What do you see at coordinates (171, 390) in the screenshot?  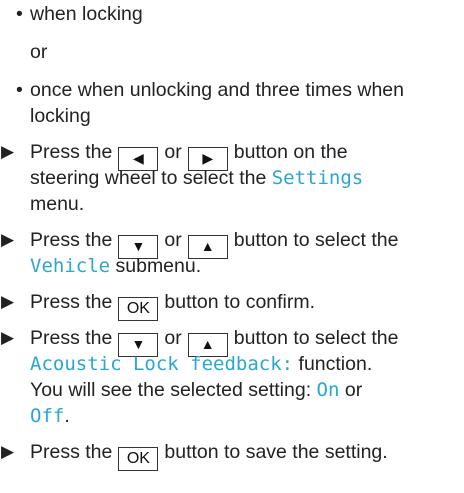 I see `step-text: You will see the selected setting:` at bounding box center [171, 390].